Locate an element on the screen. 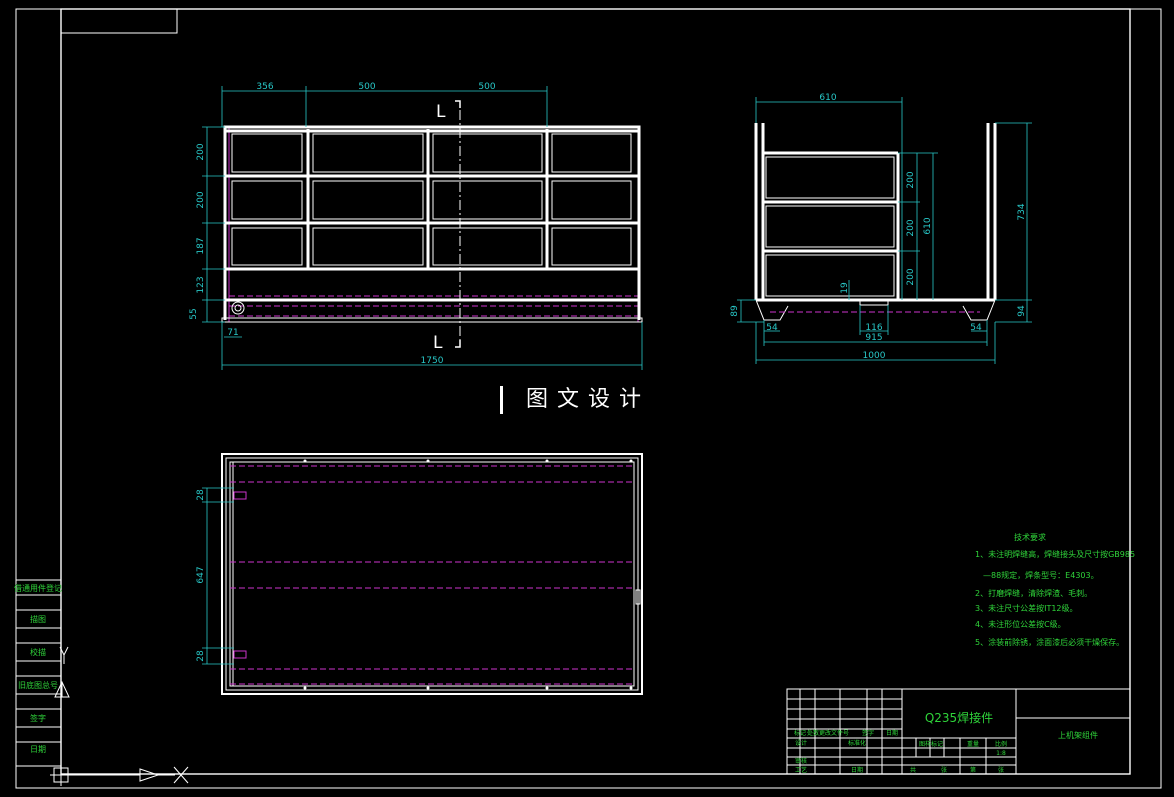 The image size is (1174, 797). tb-row-4: 日期 is located at coordinates (857, 770).